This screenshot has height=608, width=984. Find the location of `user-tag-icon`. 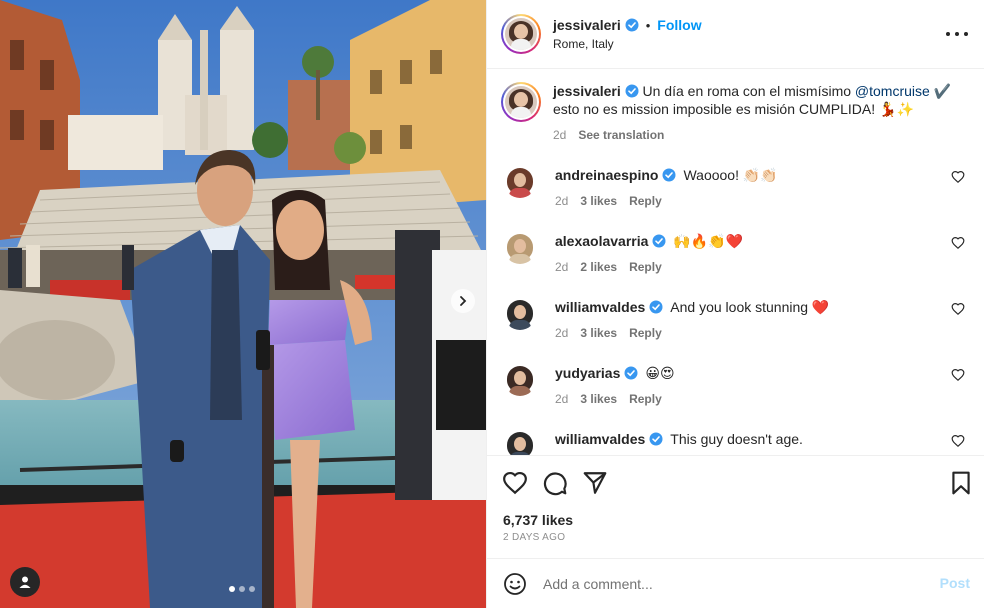

user-tag-icon is located at coordinates (25, 582).